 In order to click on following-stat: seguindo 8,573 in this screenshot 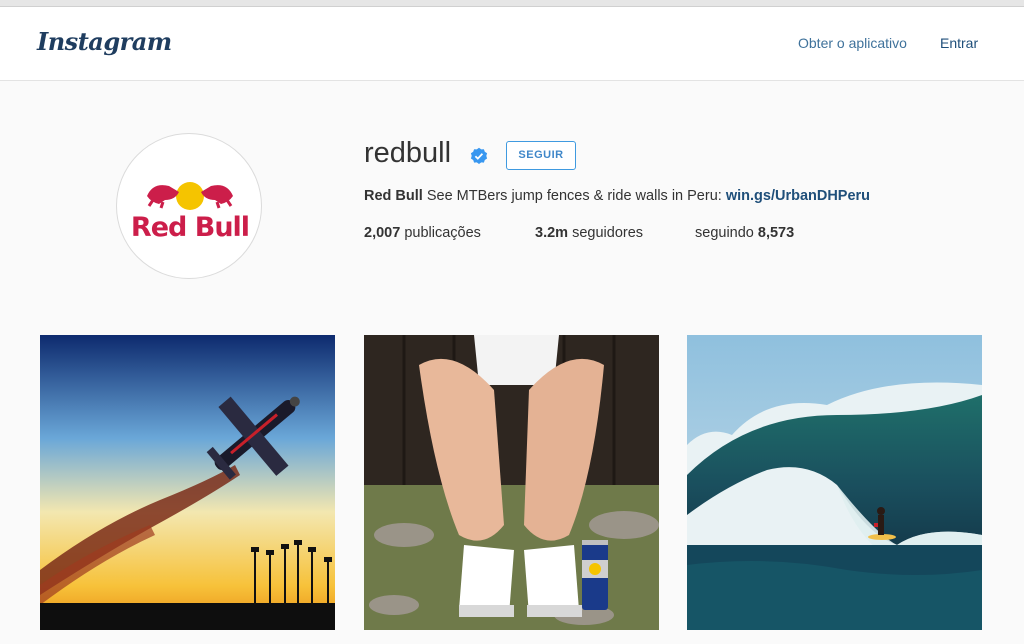, I will do `click(744, 233)`.